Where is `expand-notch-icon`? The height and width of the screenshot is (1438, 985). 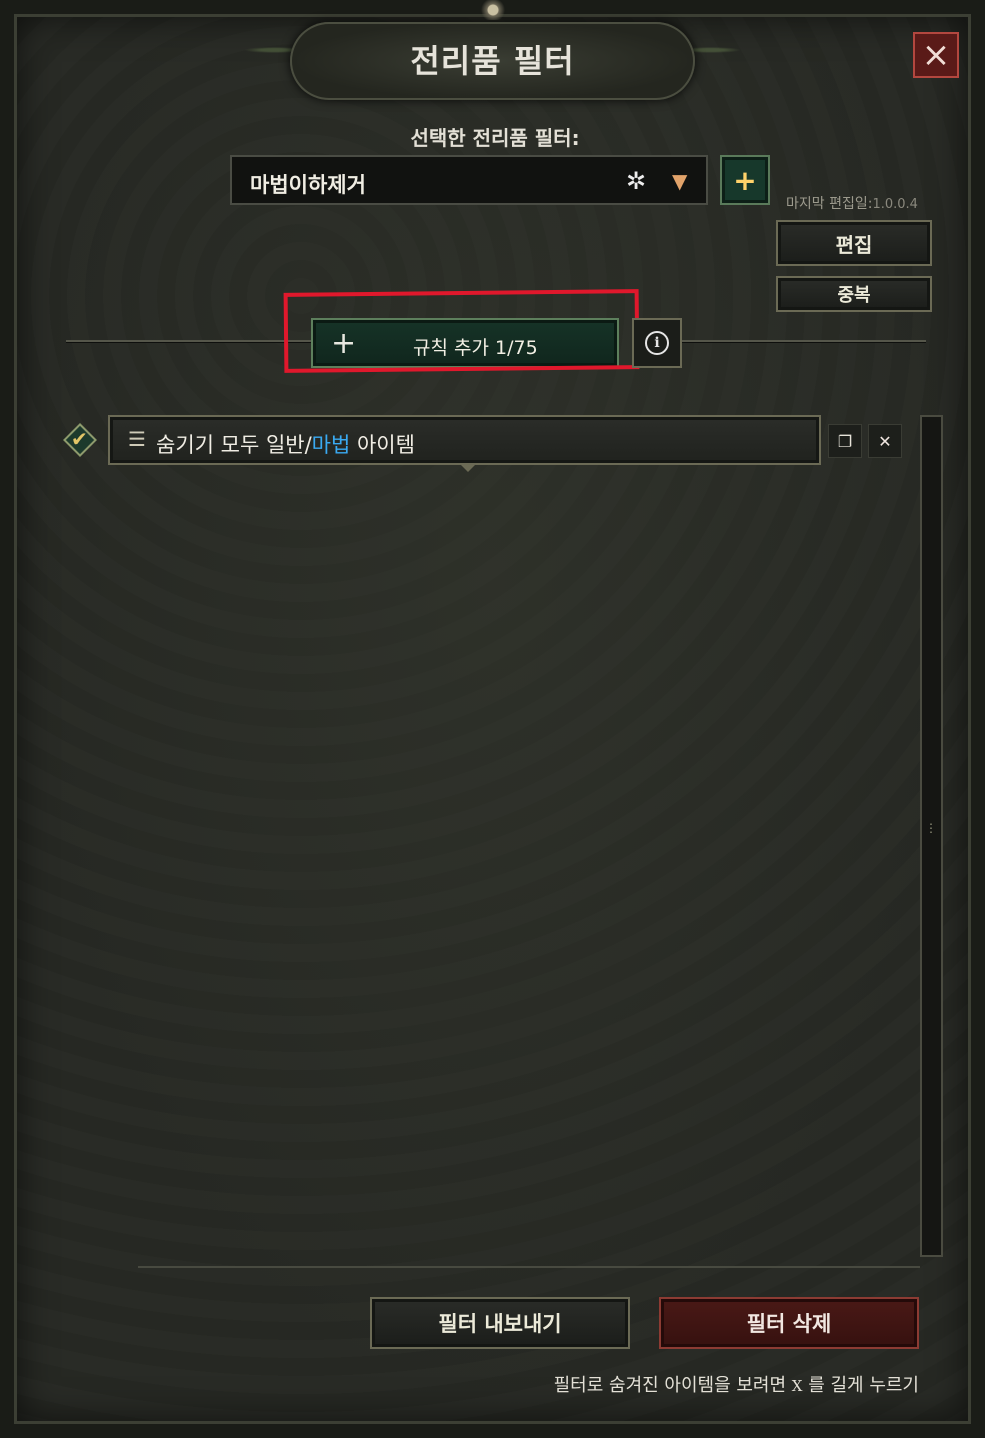
expand-notch-icon is located at coordinates (468, 468).